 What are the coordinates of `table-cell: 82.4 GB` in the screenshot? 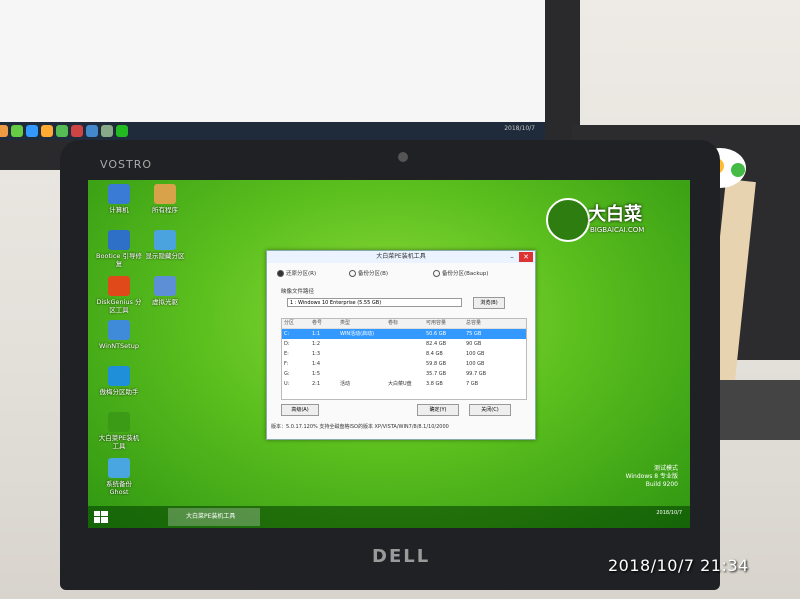 It's located at (436, 344).